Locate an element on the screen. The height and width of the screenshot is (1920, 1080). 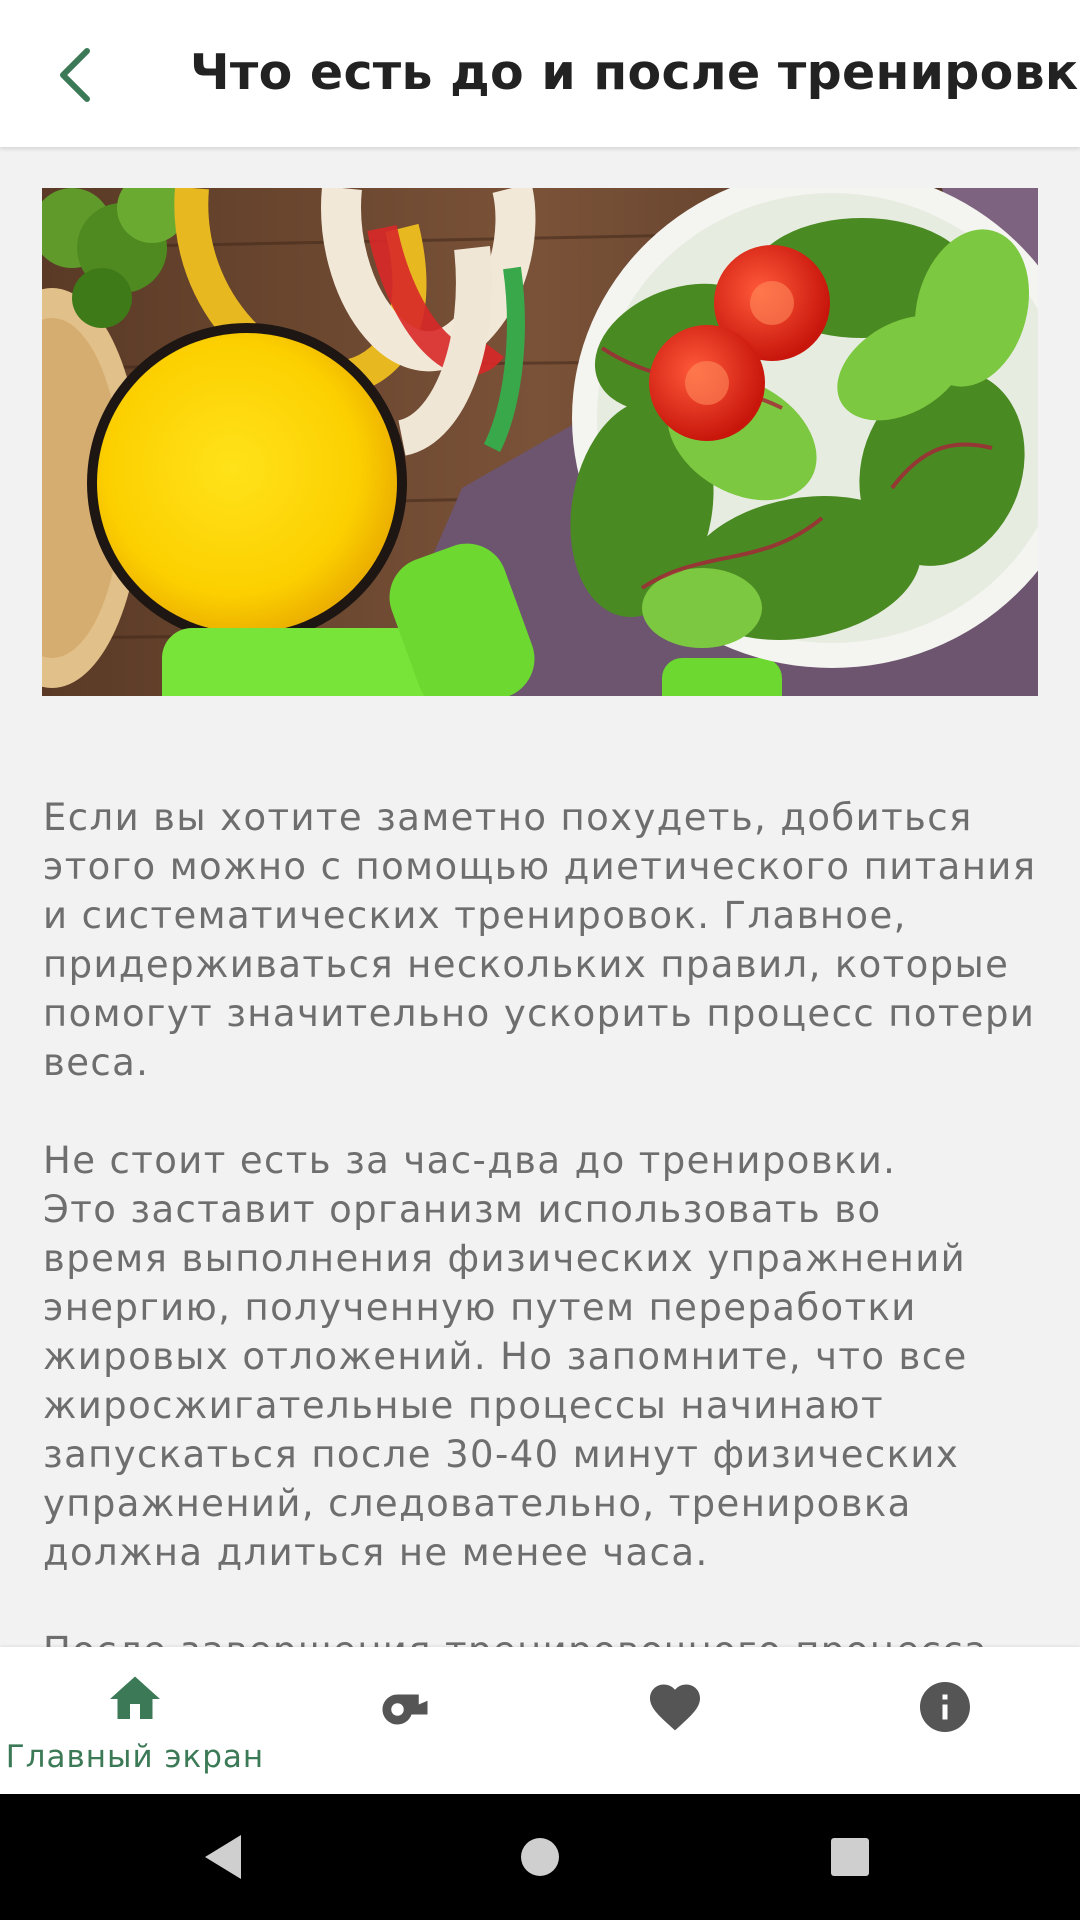
top-app-bar: Что есть до и после тренировки is located at coordinates (540, 73).